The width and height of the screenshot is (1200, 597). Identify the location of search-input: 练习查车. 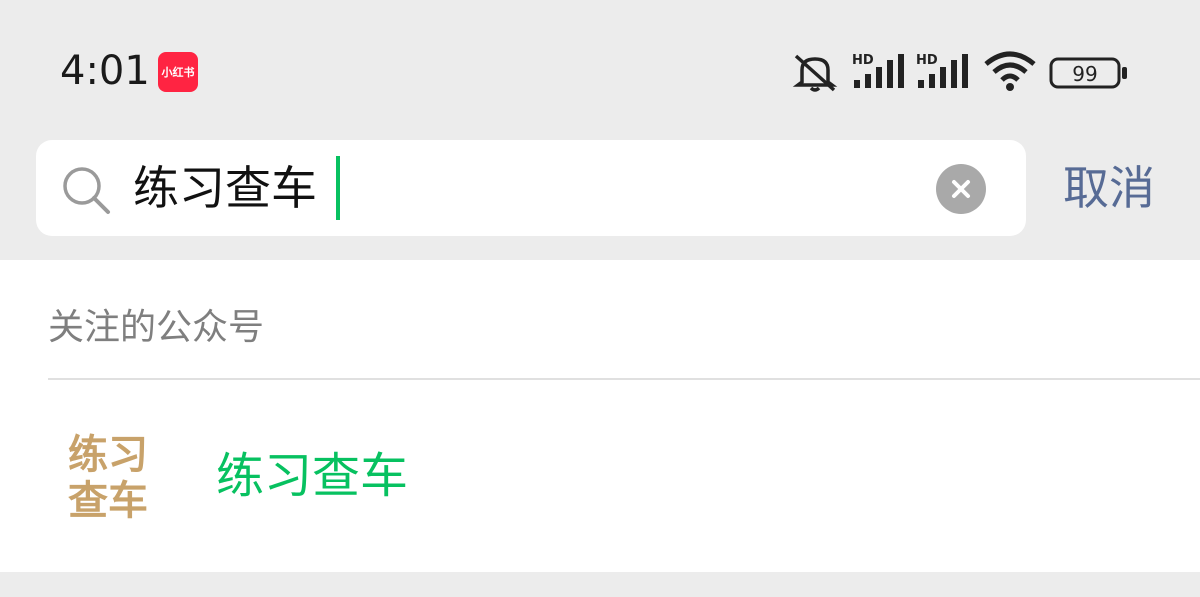
(225, 188).